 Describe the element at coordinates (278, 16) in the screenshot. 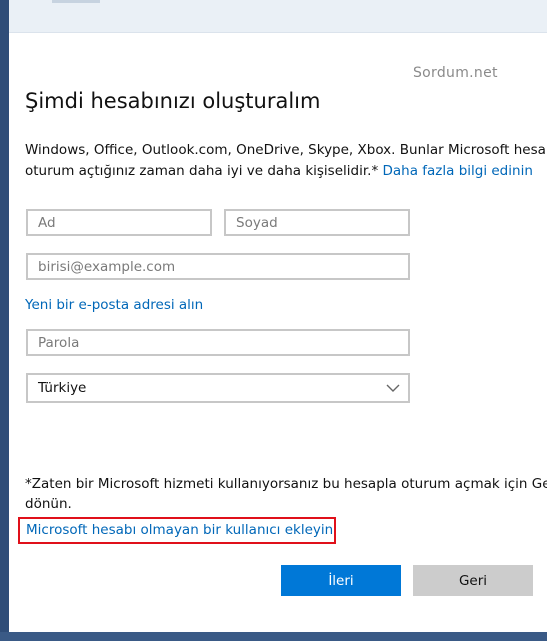

I see `title-bar-strip` at that location.